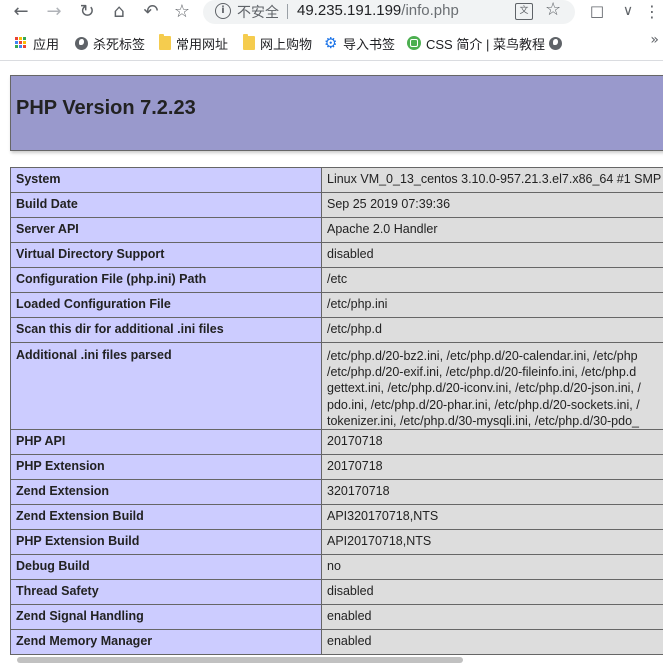 This screenshot has height=665, width=663. What do you see at coordinates (652, 11) in the screenshot?
I see `more-menu-icon: ⋮` at bounding box center [652, 11].